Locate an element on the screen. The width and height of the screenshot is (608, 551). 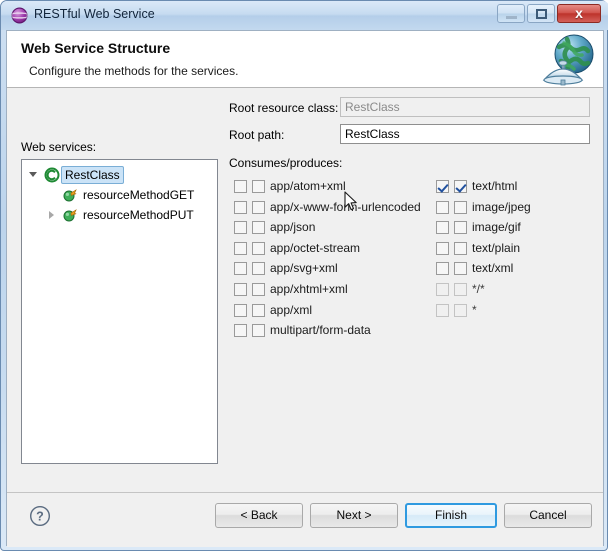
mime-type-label: app/x-www-form-urlencoded is located at coordinates (345, 206).